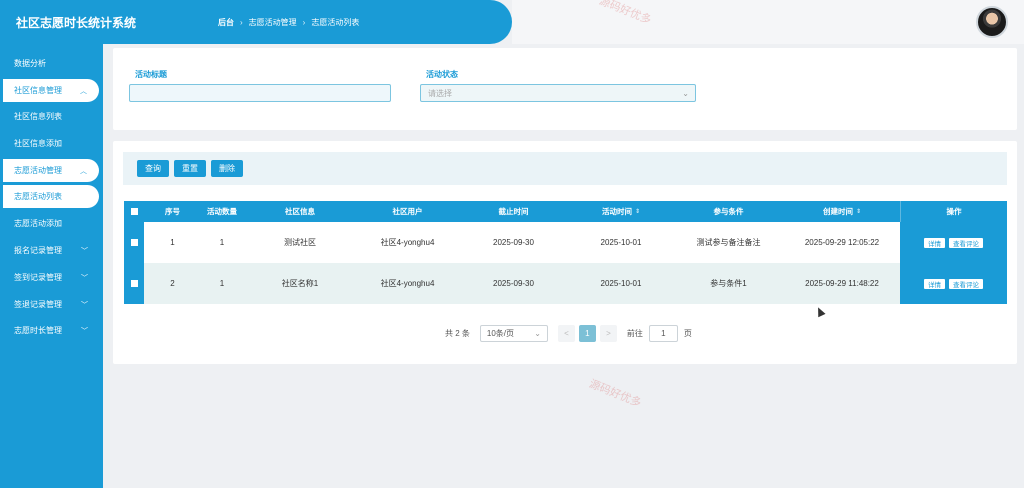 This screenshot has width=1024, height=488. I want to click on search-panel: 活动标题 活动状态 请选择 ⌄, so click(565, 89).